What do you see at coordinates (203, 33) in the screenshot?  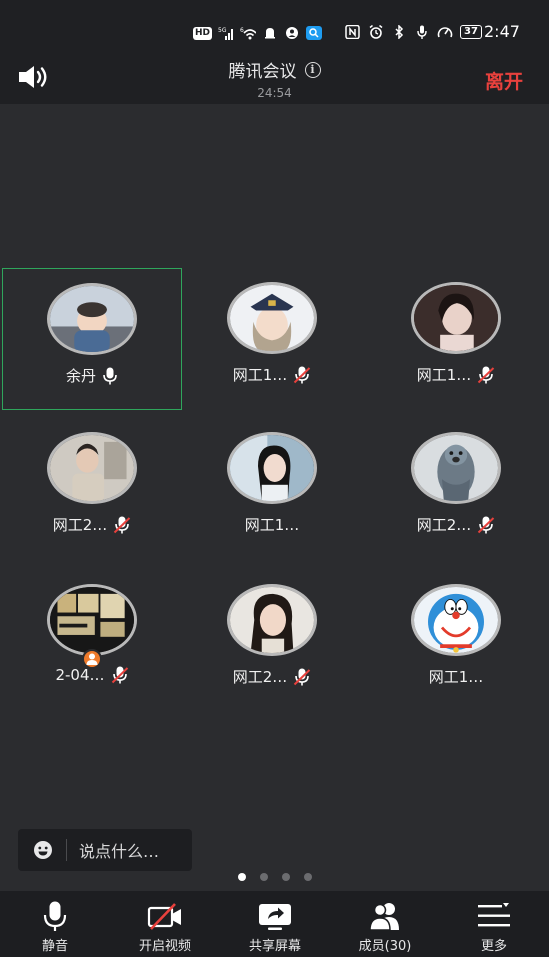 I see `hd-badge: HD` at bounding box center [203, 33].